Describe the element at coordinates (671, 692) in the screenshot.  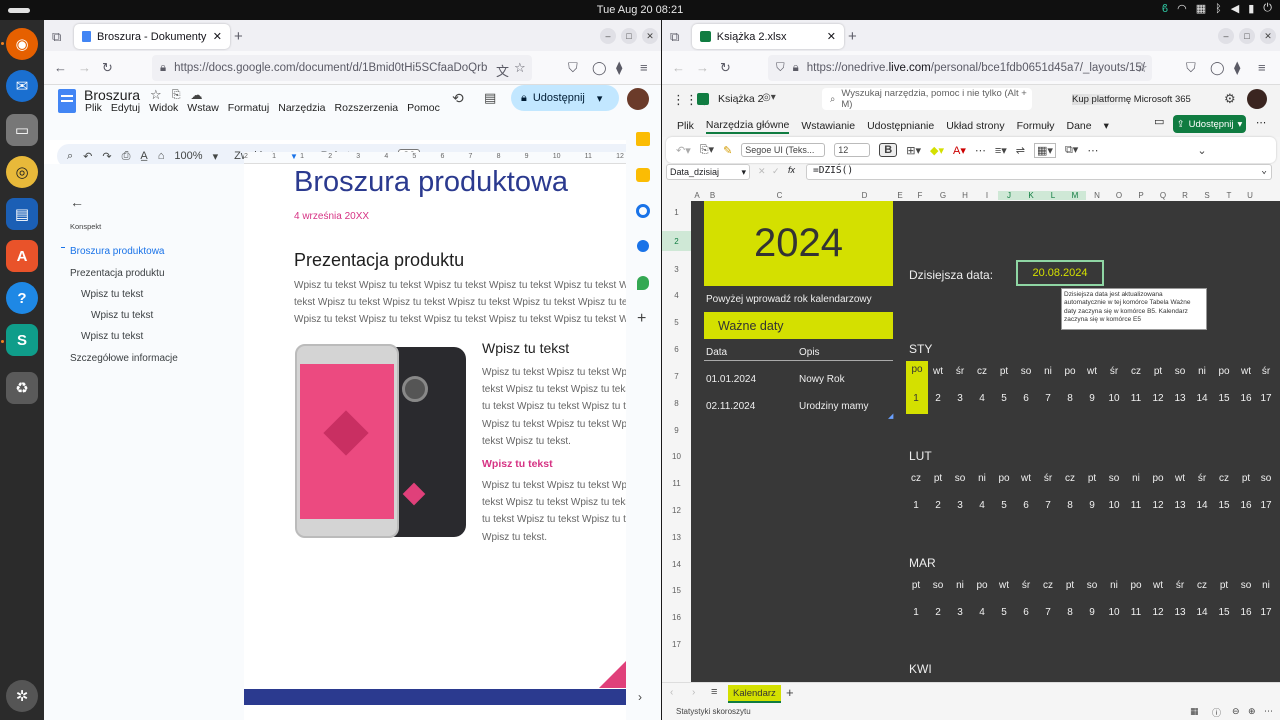
I see `prev-sheet-icon: ‹` at that location.